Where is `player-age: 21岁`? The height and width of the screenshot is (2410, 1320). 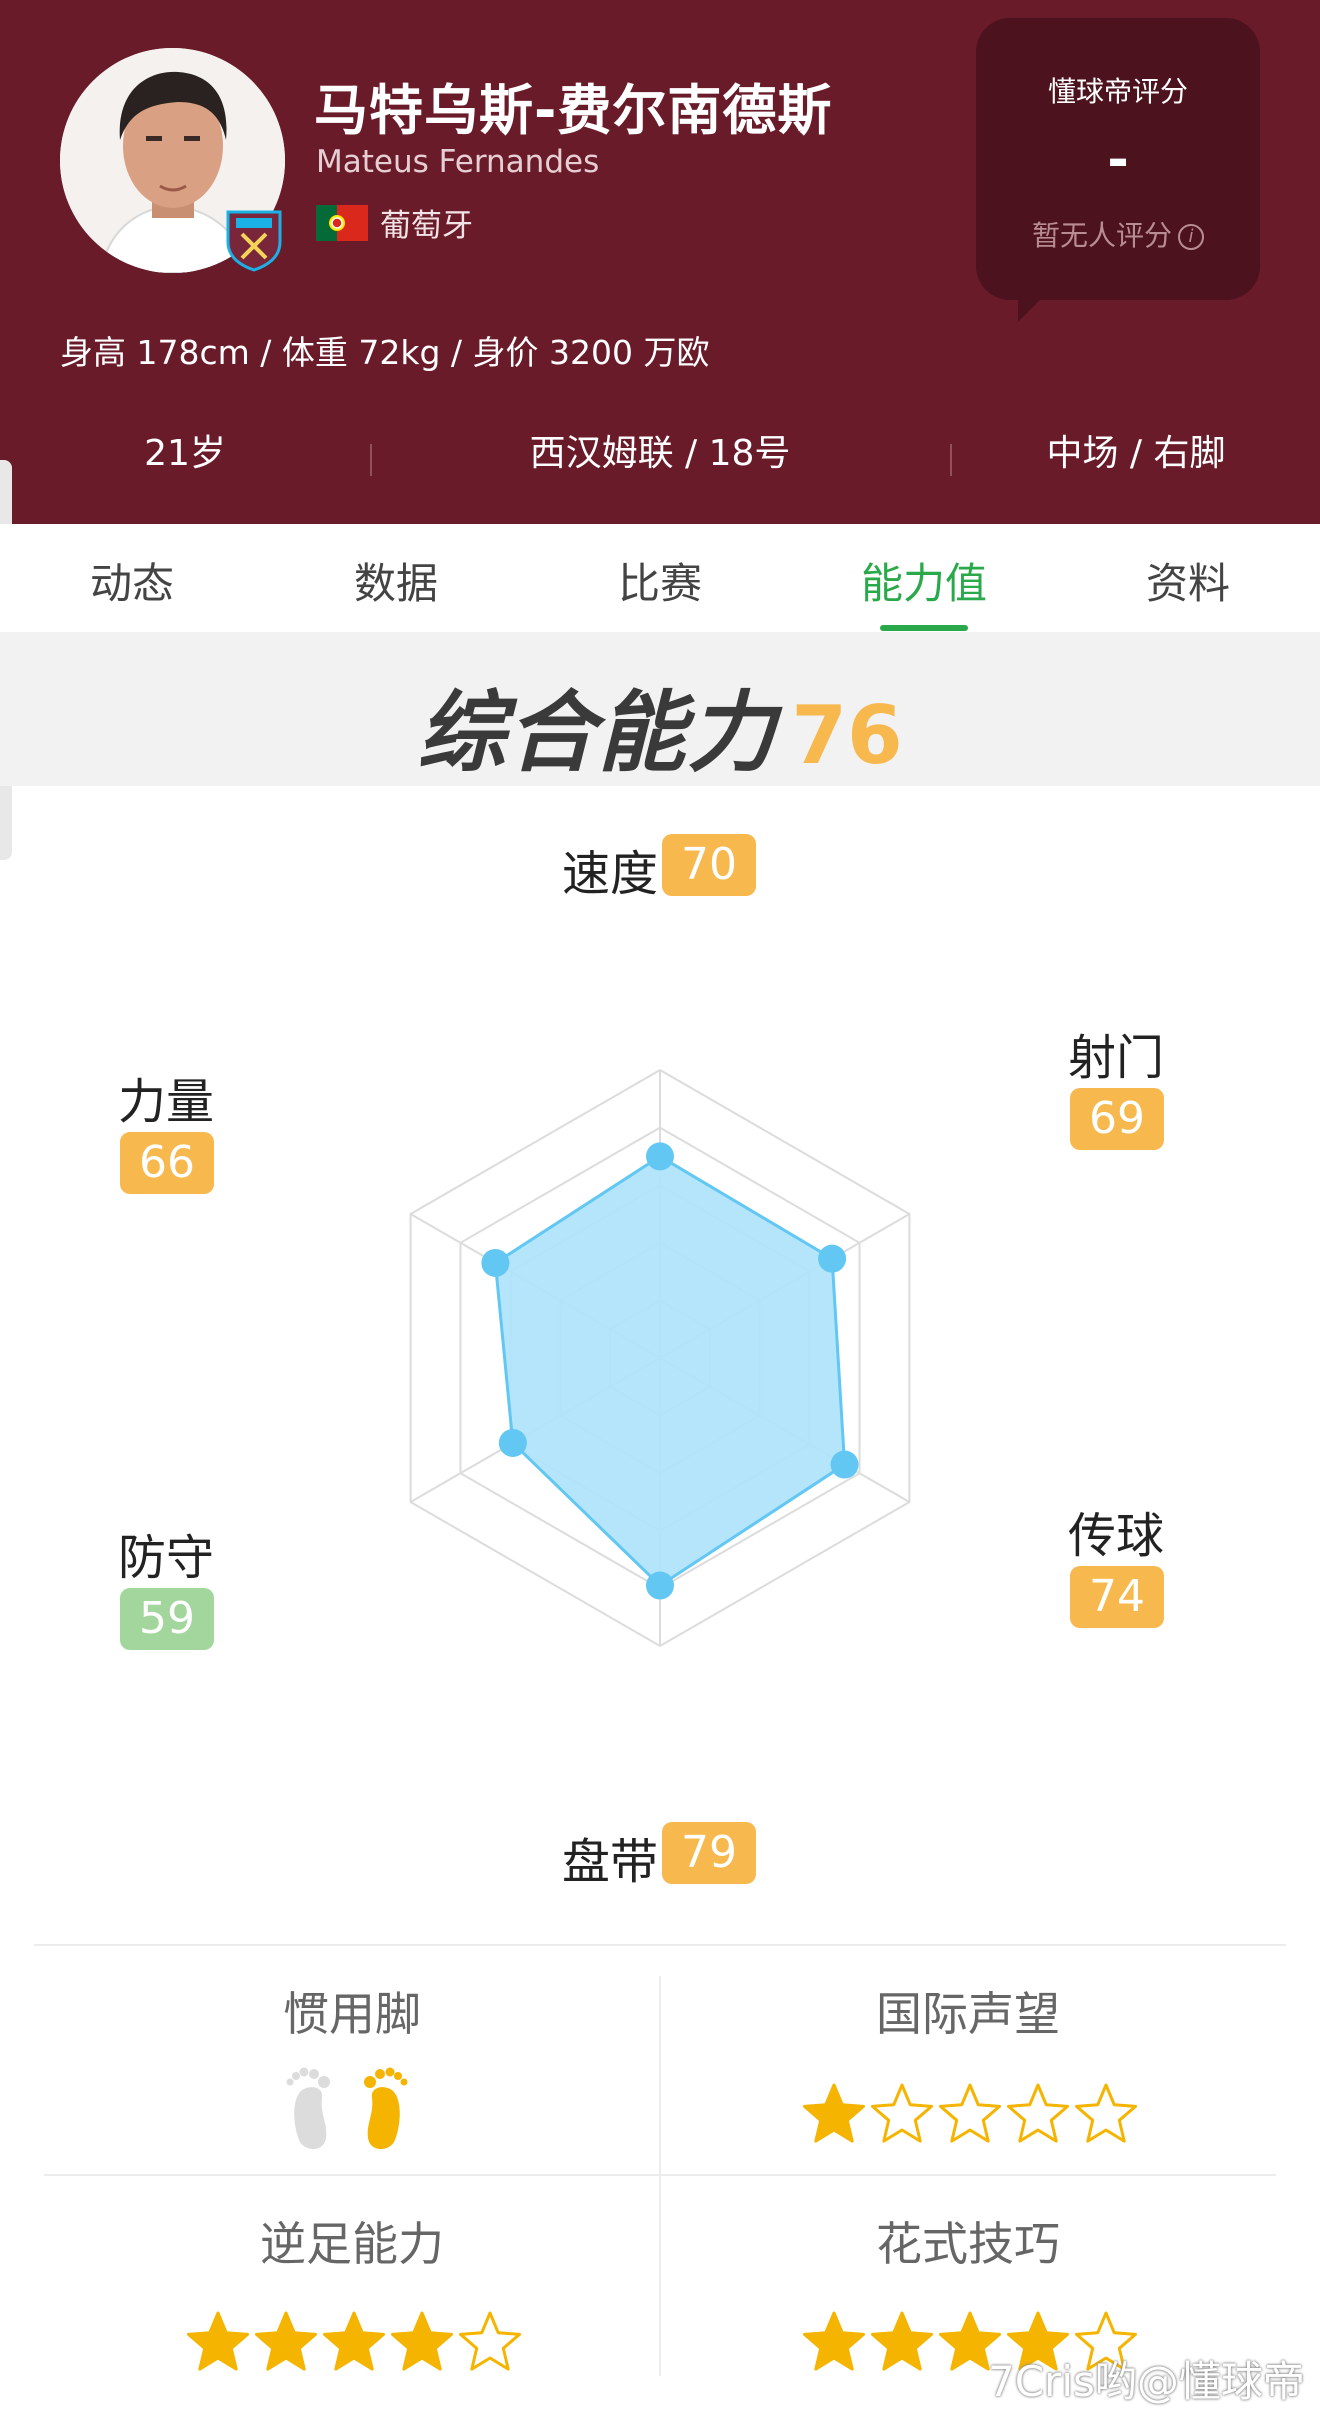 player-age: 21岁 is located at coordinates (185, 453).